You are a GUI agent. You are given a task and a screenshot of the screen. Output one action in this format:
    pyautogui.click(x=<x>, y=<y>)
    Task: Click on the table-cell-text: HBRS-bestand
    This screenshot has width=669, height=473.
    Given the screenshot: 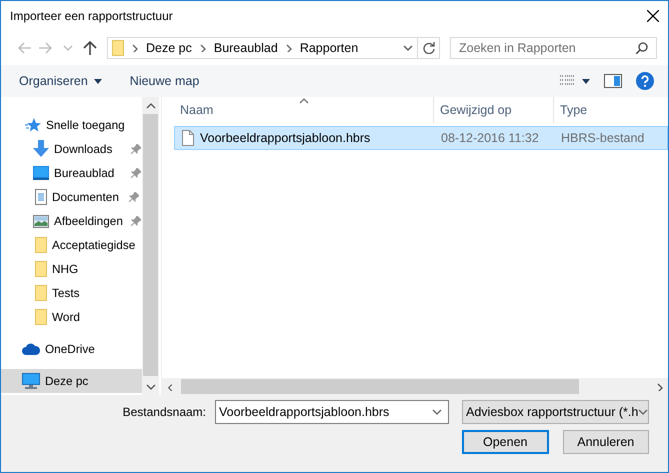 What is the action you would take?
    pyautogui.click(x=603, y=138)
    